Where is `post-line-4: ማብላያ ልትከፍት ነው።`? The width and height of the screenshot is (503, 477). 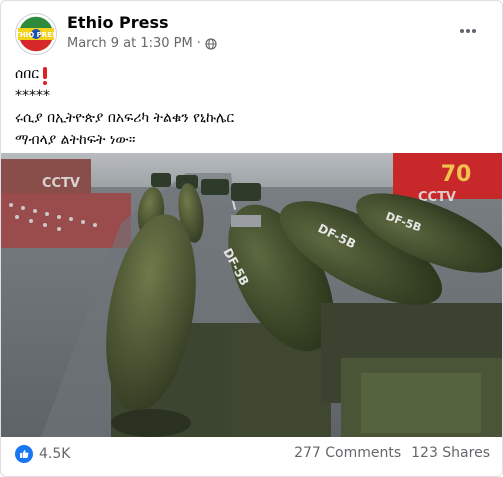
post-line-4: ማብላያ ልትከፍት ነው። is located at coordinates (75, 140).